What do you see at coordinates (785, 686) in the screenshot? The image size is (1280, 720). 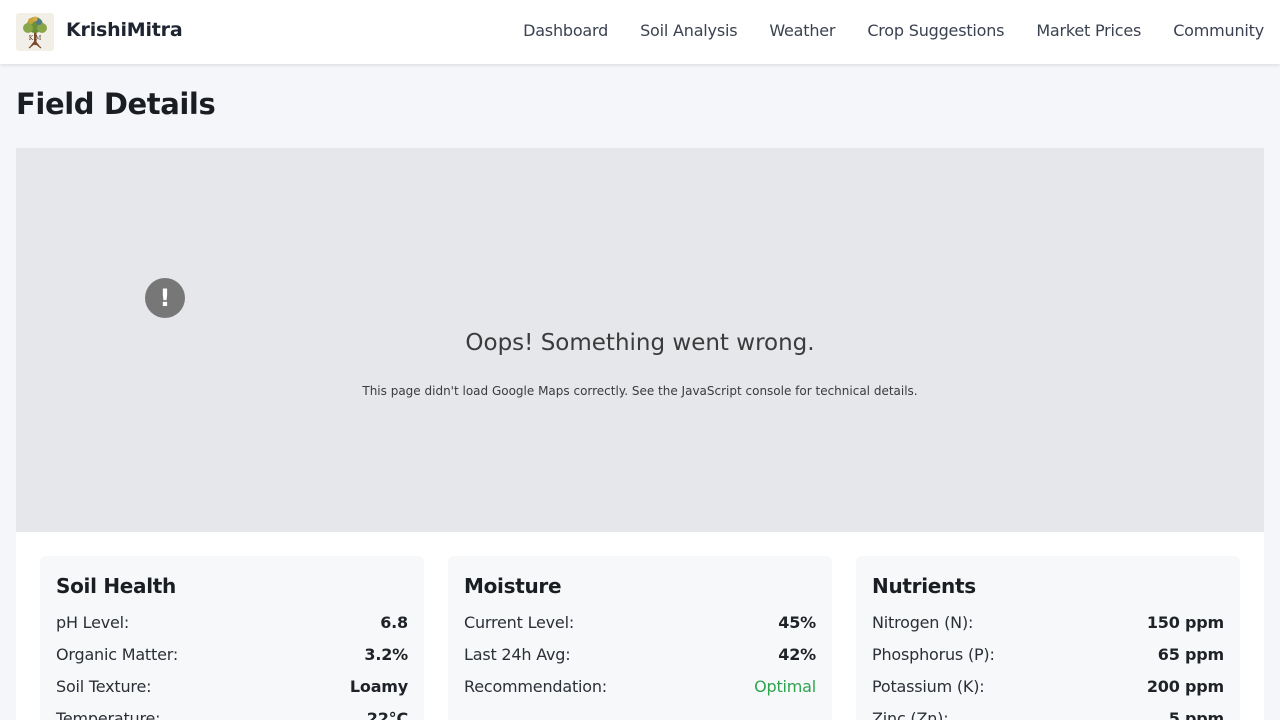 I see `recommendation-status: Optimal` at bounding box center [785, 686].